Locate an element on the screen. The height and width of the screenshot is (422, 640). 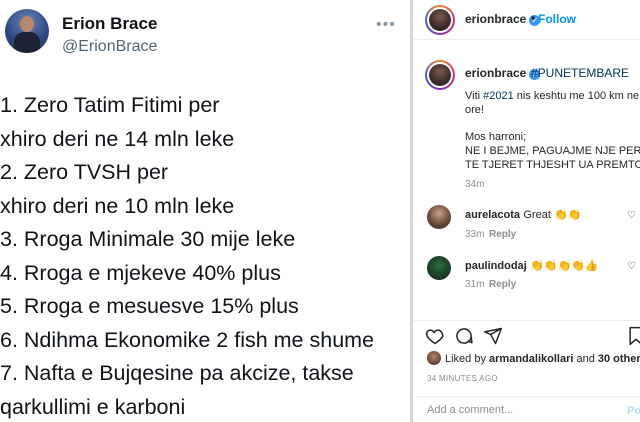
post-header: erionbrace ✓ • Follow is located at coordinates (526, 20).